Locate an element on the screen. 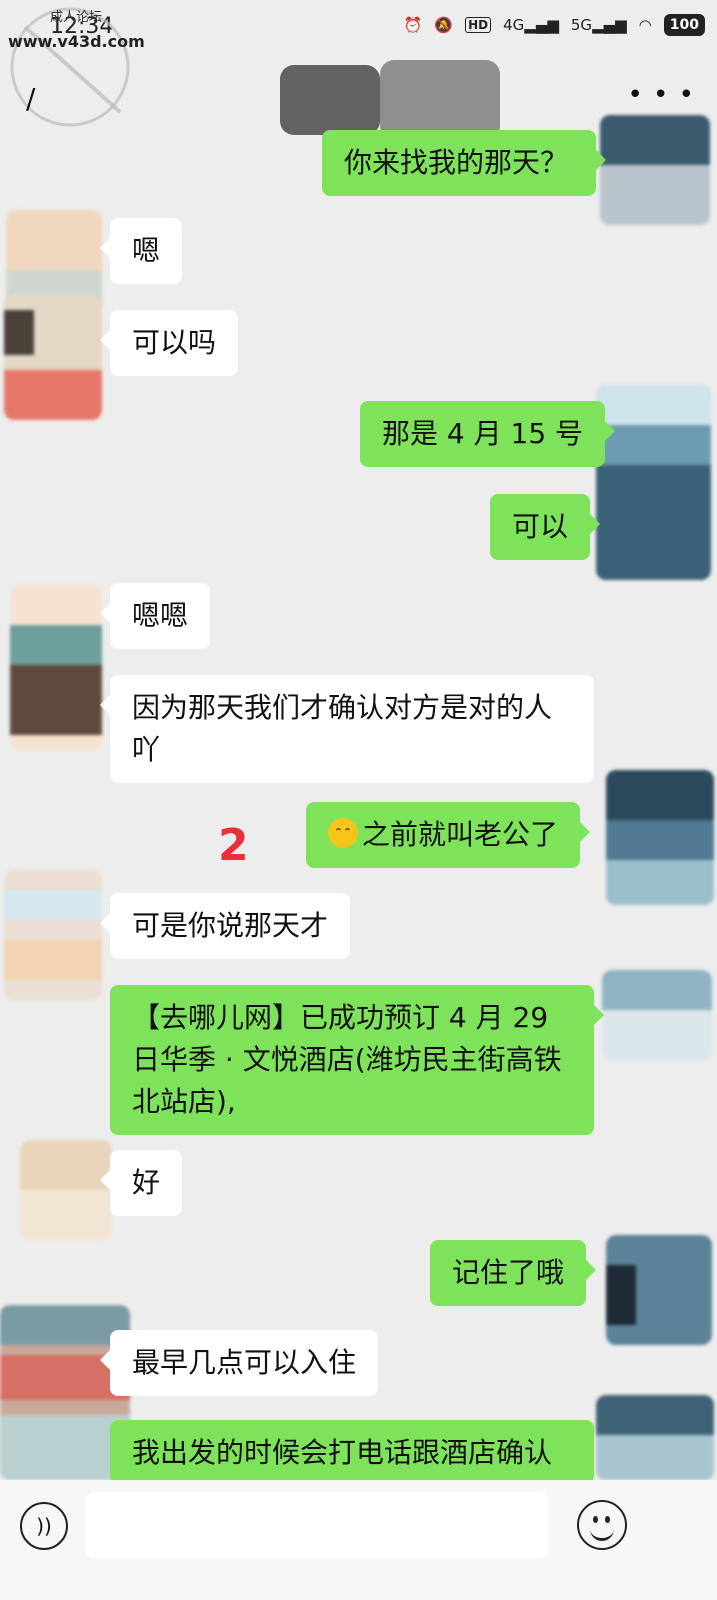  shy-face-emoji-icon is located at coordinates (343, 833).